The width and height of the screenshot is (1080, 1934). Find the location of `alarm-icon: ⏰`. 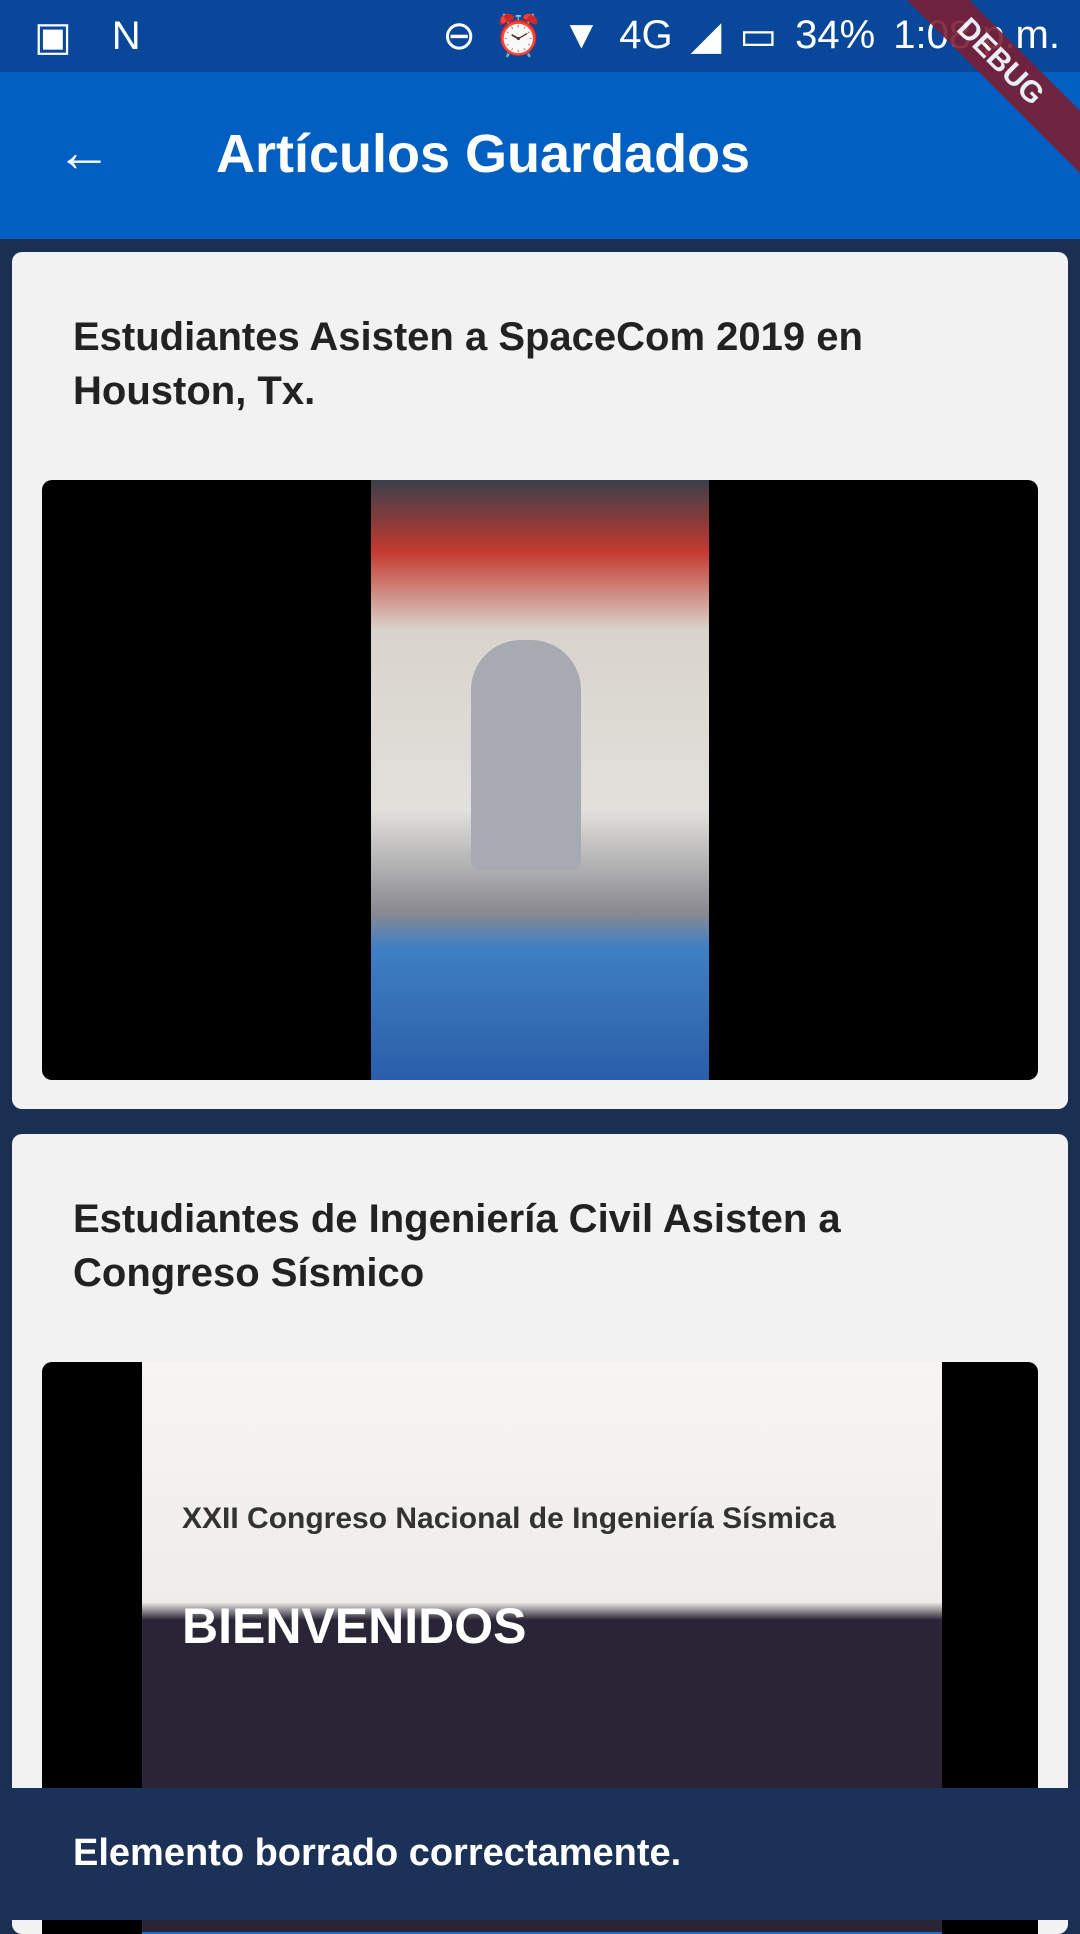

alarm-icon: ⏰ is located at coordinates (518, 36).